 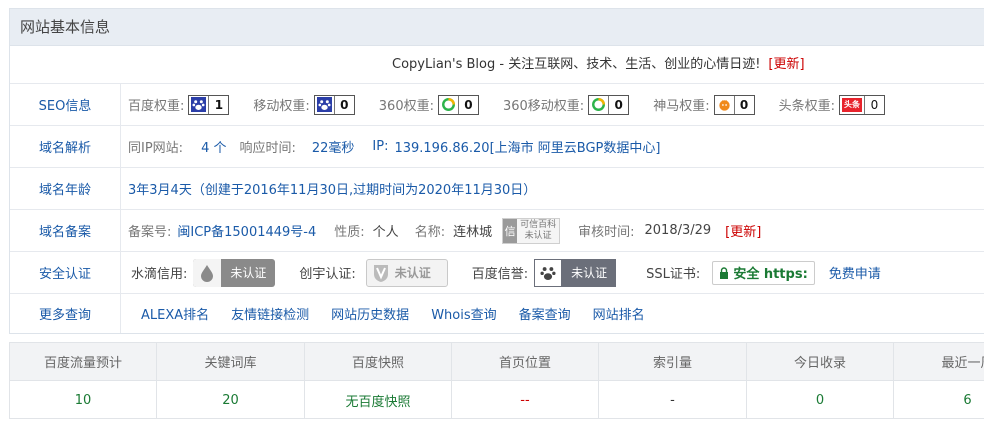 I want to click on more-label: 更多查询, so click(x=65, y=313).